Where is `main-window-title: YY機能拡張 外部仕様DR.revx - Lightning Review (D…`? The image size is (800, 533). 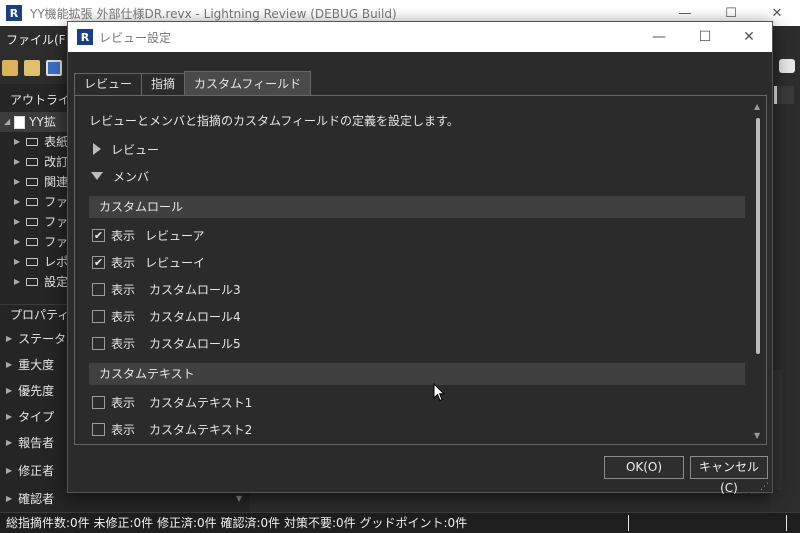
main-window-title: YY機能拡張 外部仕様DR.revx - Lightning Review (D… is located at coordinates (213, 13).